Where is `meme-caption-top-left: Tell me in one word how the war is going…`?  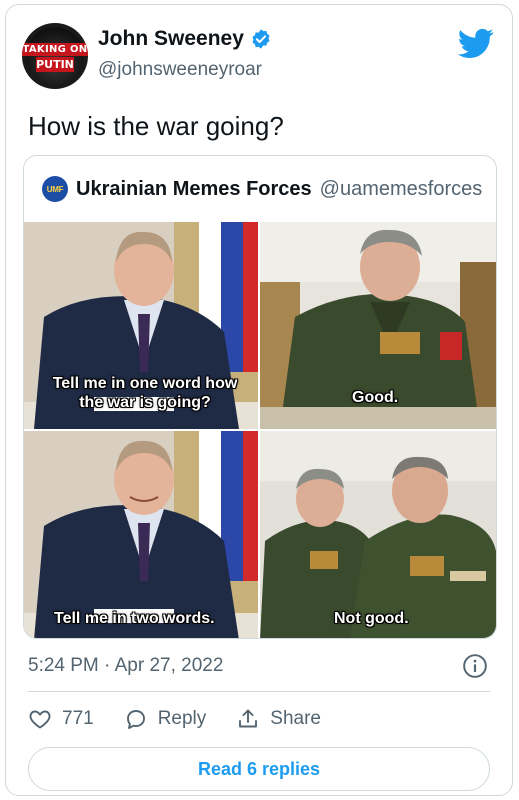 meme-caption-top-left: Tell me in one word how the war is going… is located at coordinates (145, 393).